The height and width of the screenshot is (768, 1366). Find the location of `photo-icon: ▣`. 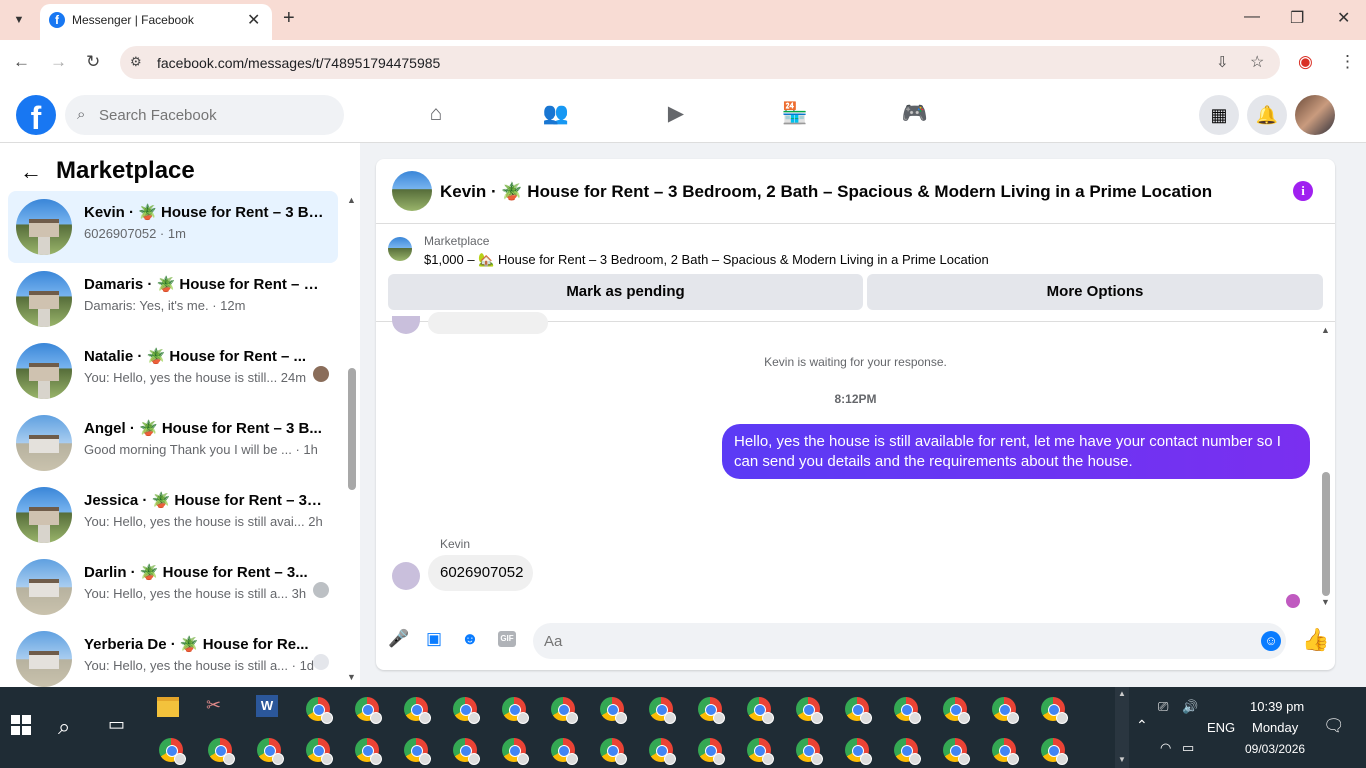

photo-icon: ▣ is located at coordinates (434, 639).